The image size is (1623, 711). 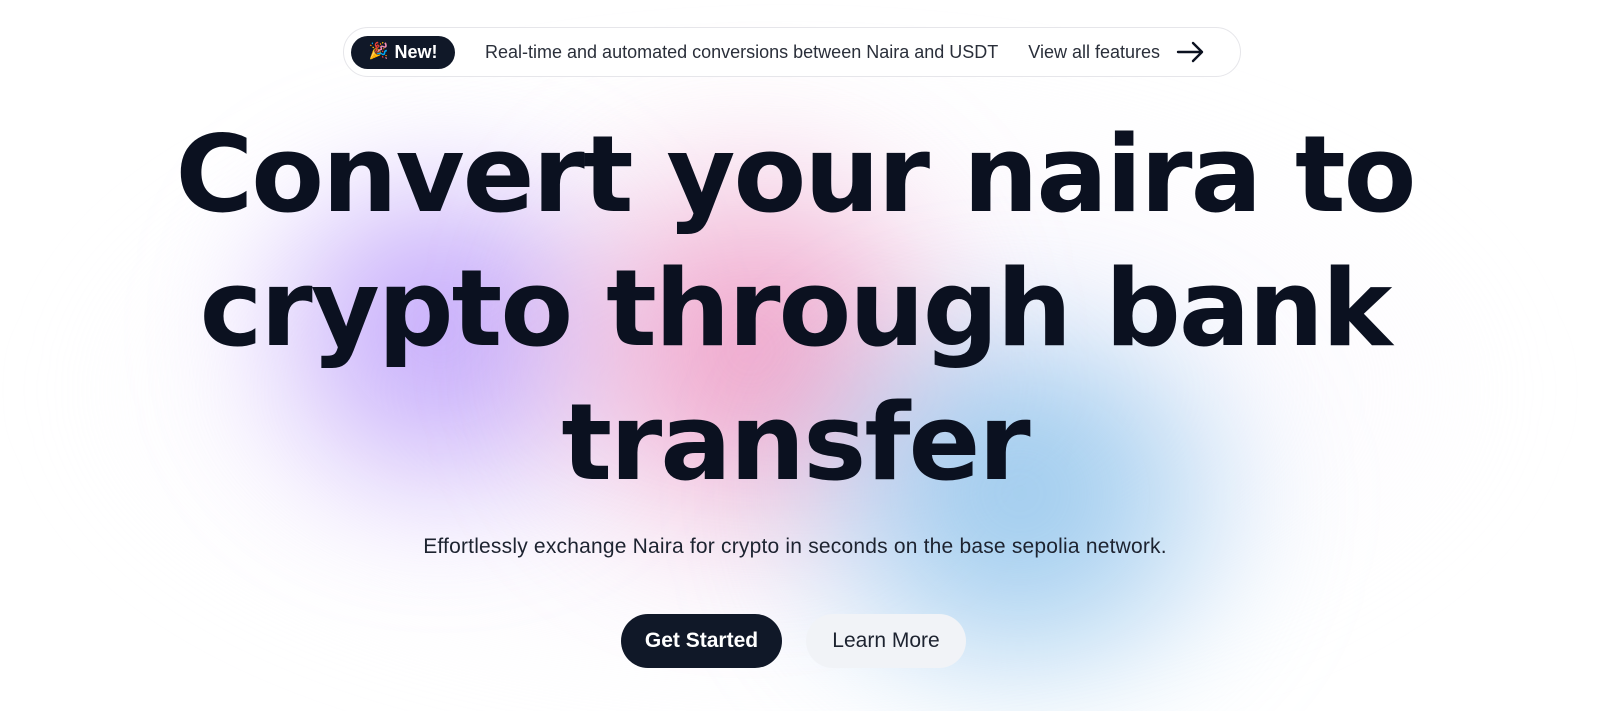 I want to click on view-all-features-label: View all features, so click(x=1094, y=51).